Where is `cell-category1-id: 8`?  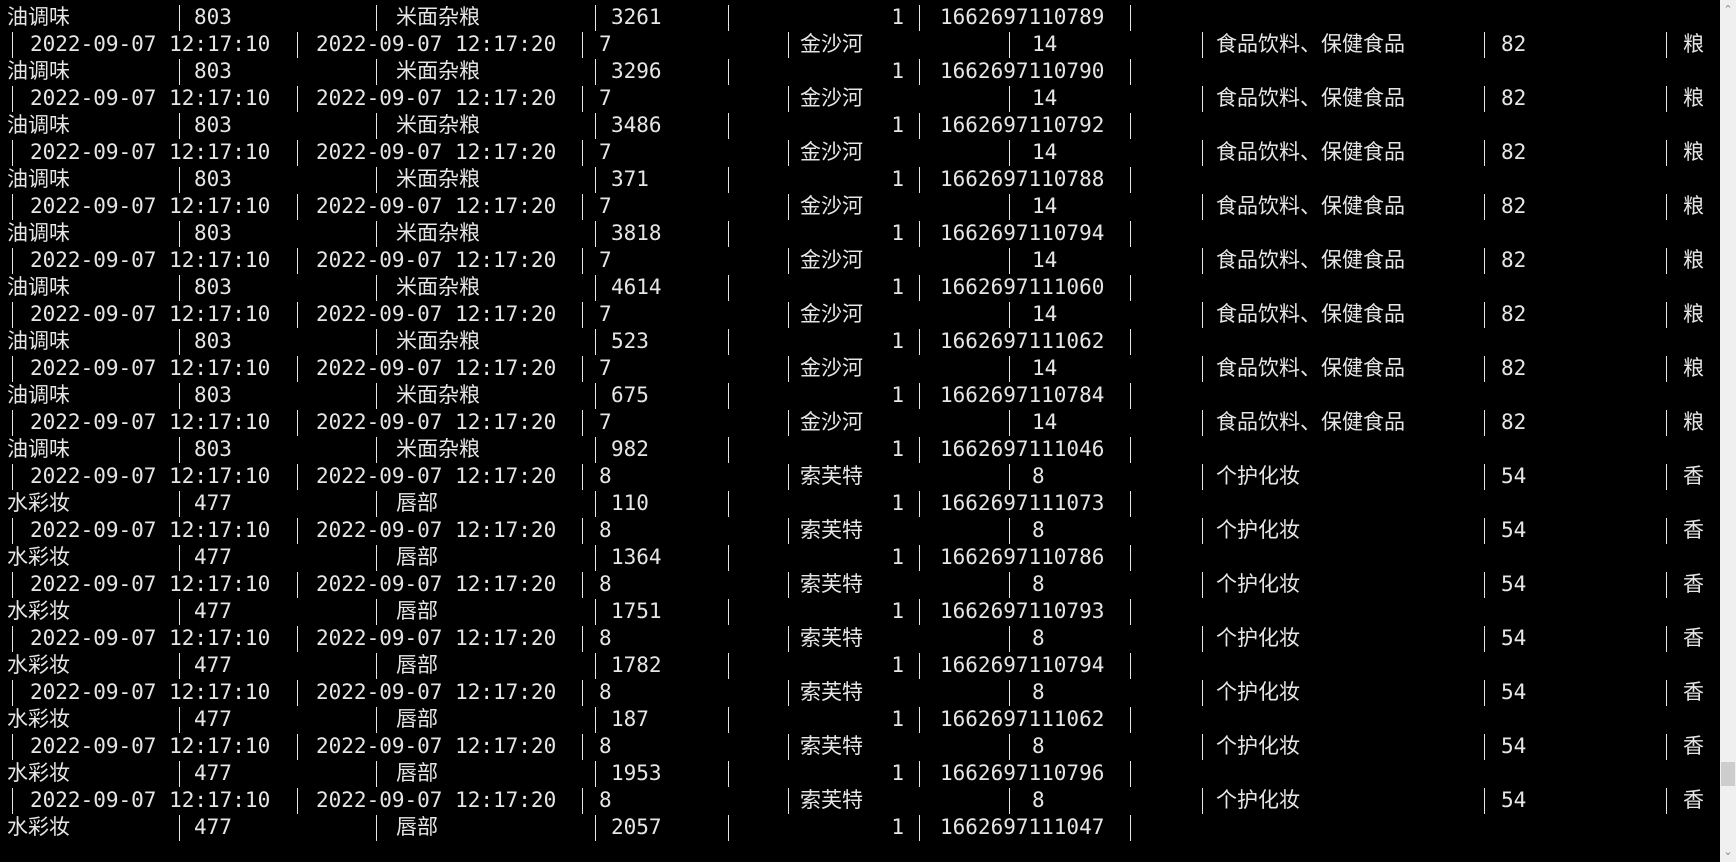
cell-category1-id: 8 is located at coordinates (1038, 584).